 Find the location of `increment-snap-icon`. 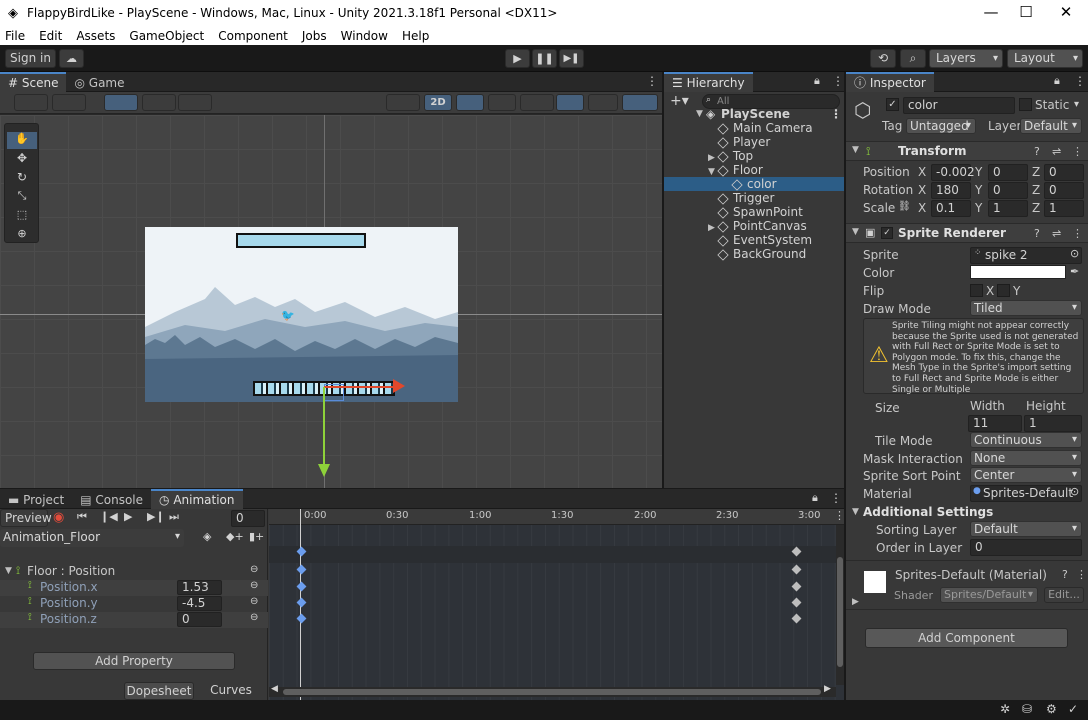

increment-snap-icon is located at coordinates (195, 102).